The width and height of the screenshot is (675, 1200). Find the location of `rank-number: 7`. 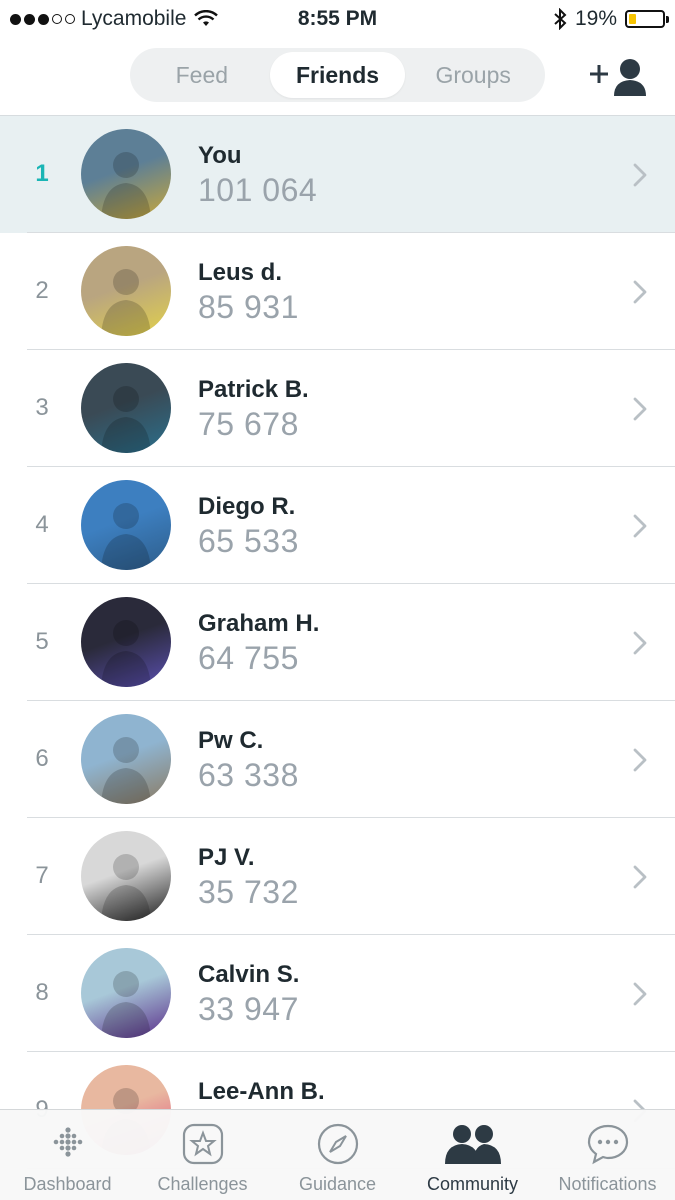

rank-number: 7 is located at coordinates (42, 875).